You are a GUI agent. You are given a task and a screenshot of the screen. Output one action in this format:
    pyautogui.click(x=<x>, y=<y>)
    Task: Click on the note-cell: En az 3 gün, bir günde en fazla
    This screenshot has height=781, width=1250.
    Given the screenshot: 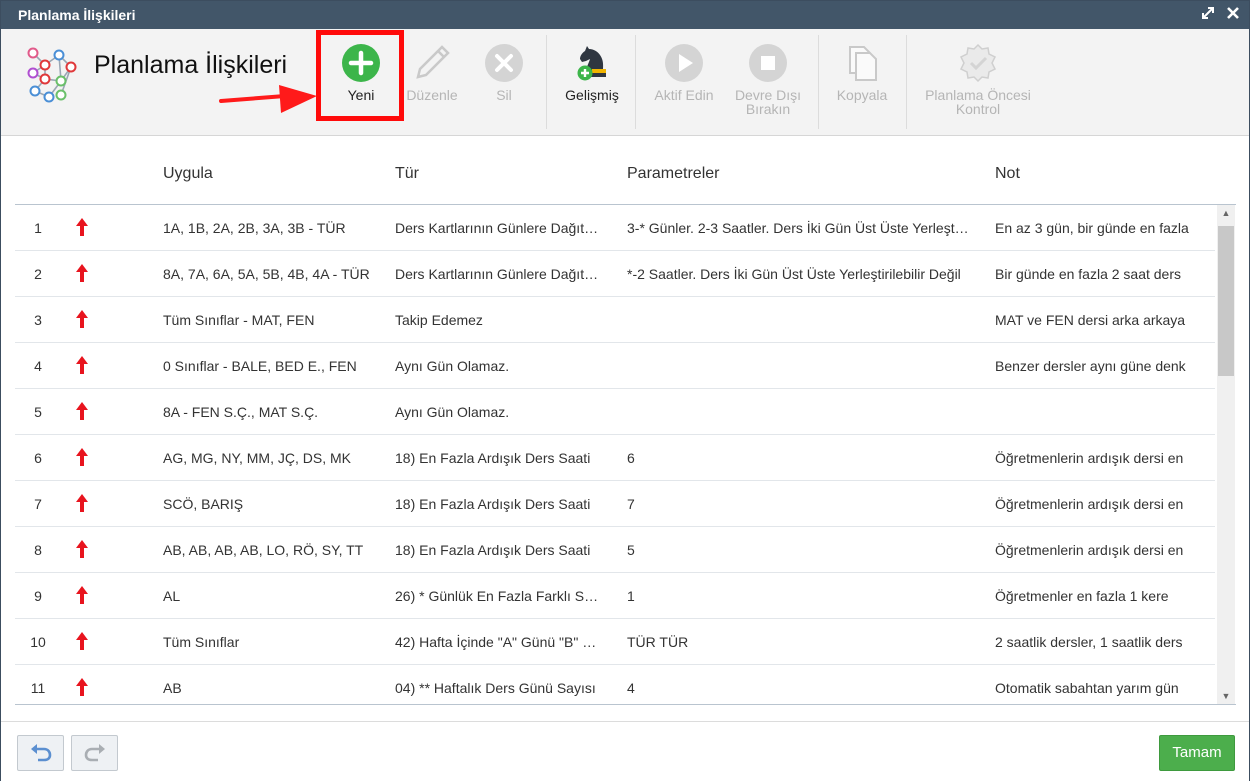 What is the action you would take?
    pyautogui.click(x=1092, y=228)
    